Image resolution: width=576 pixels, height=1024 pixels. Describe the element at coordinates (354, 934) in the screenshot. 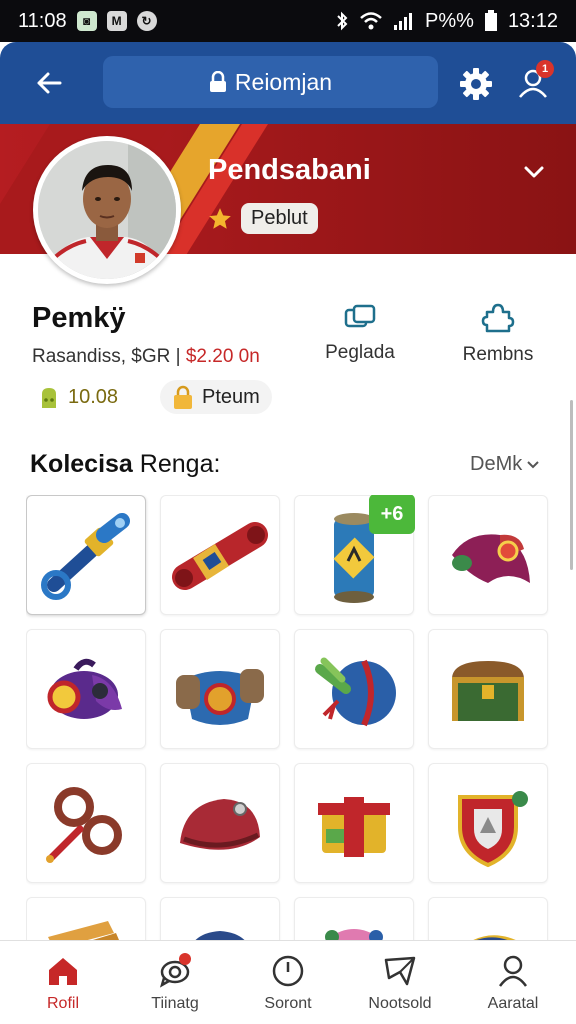

I see `pink-potion-icon` at that location.